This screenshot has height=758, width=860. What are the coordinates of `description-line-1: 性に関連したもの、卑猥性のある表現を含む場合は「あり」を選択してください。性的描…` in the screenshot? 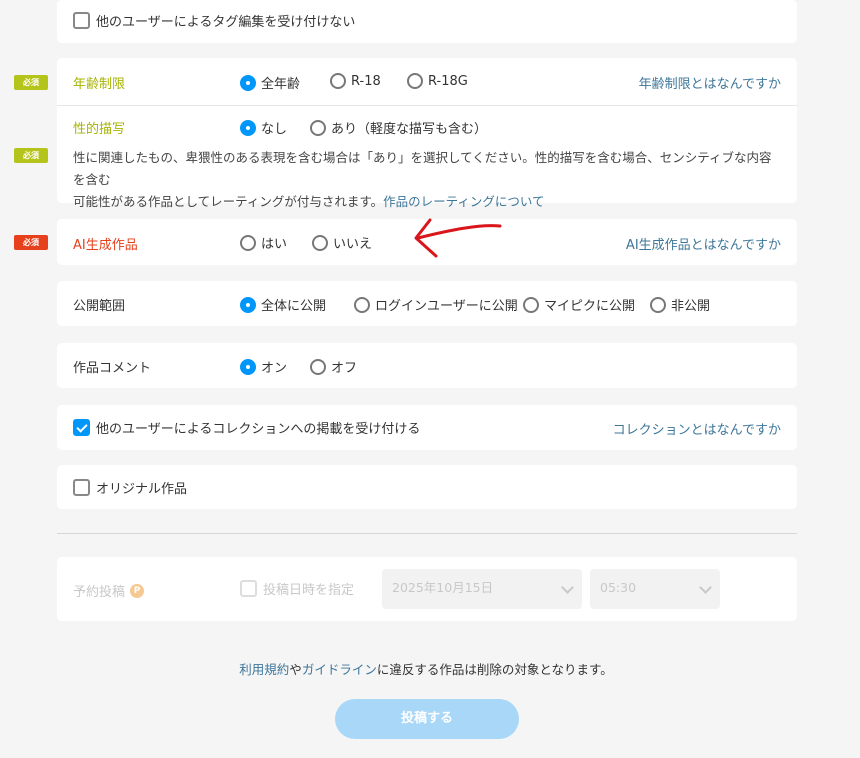 It's located at (422, 168).